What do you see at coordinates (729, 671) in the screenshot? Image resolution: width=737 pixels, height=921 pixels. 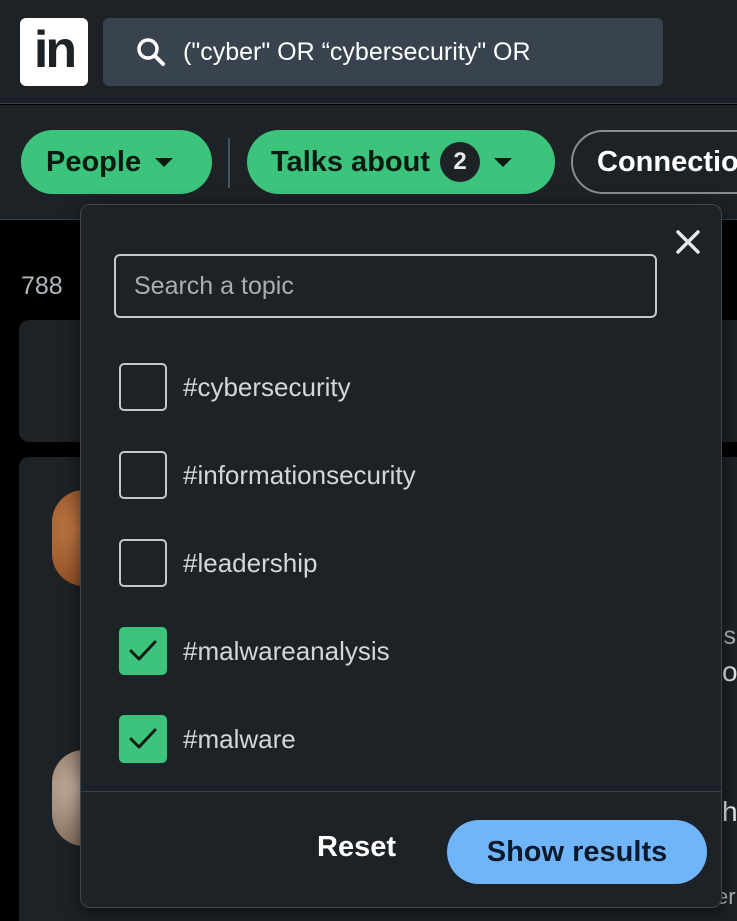 I see `result-text-fragment: o` at bounding box center [729, 671].